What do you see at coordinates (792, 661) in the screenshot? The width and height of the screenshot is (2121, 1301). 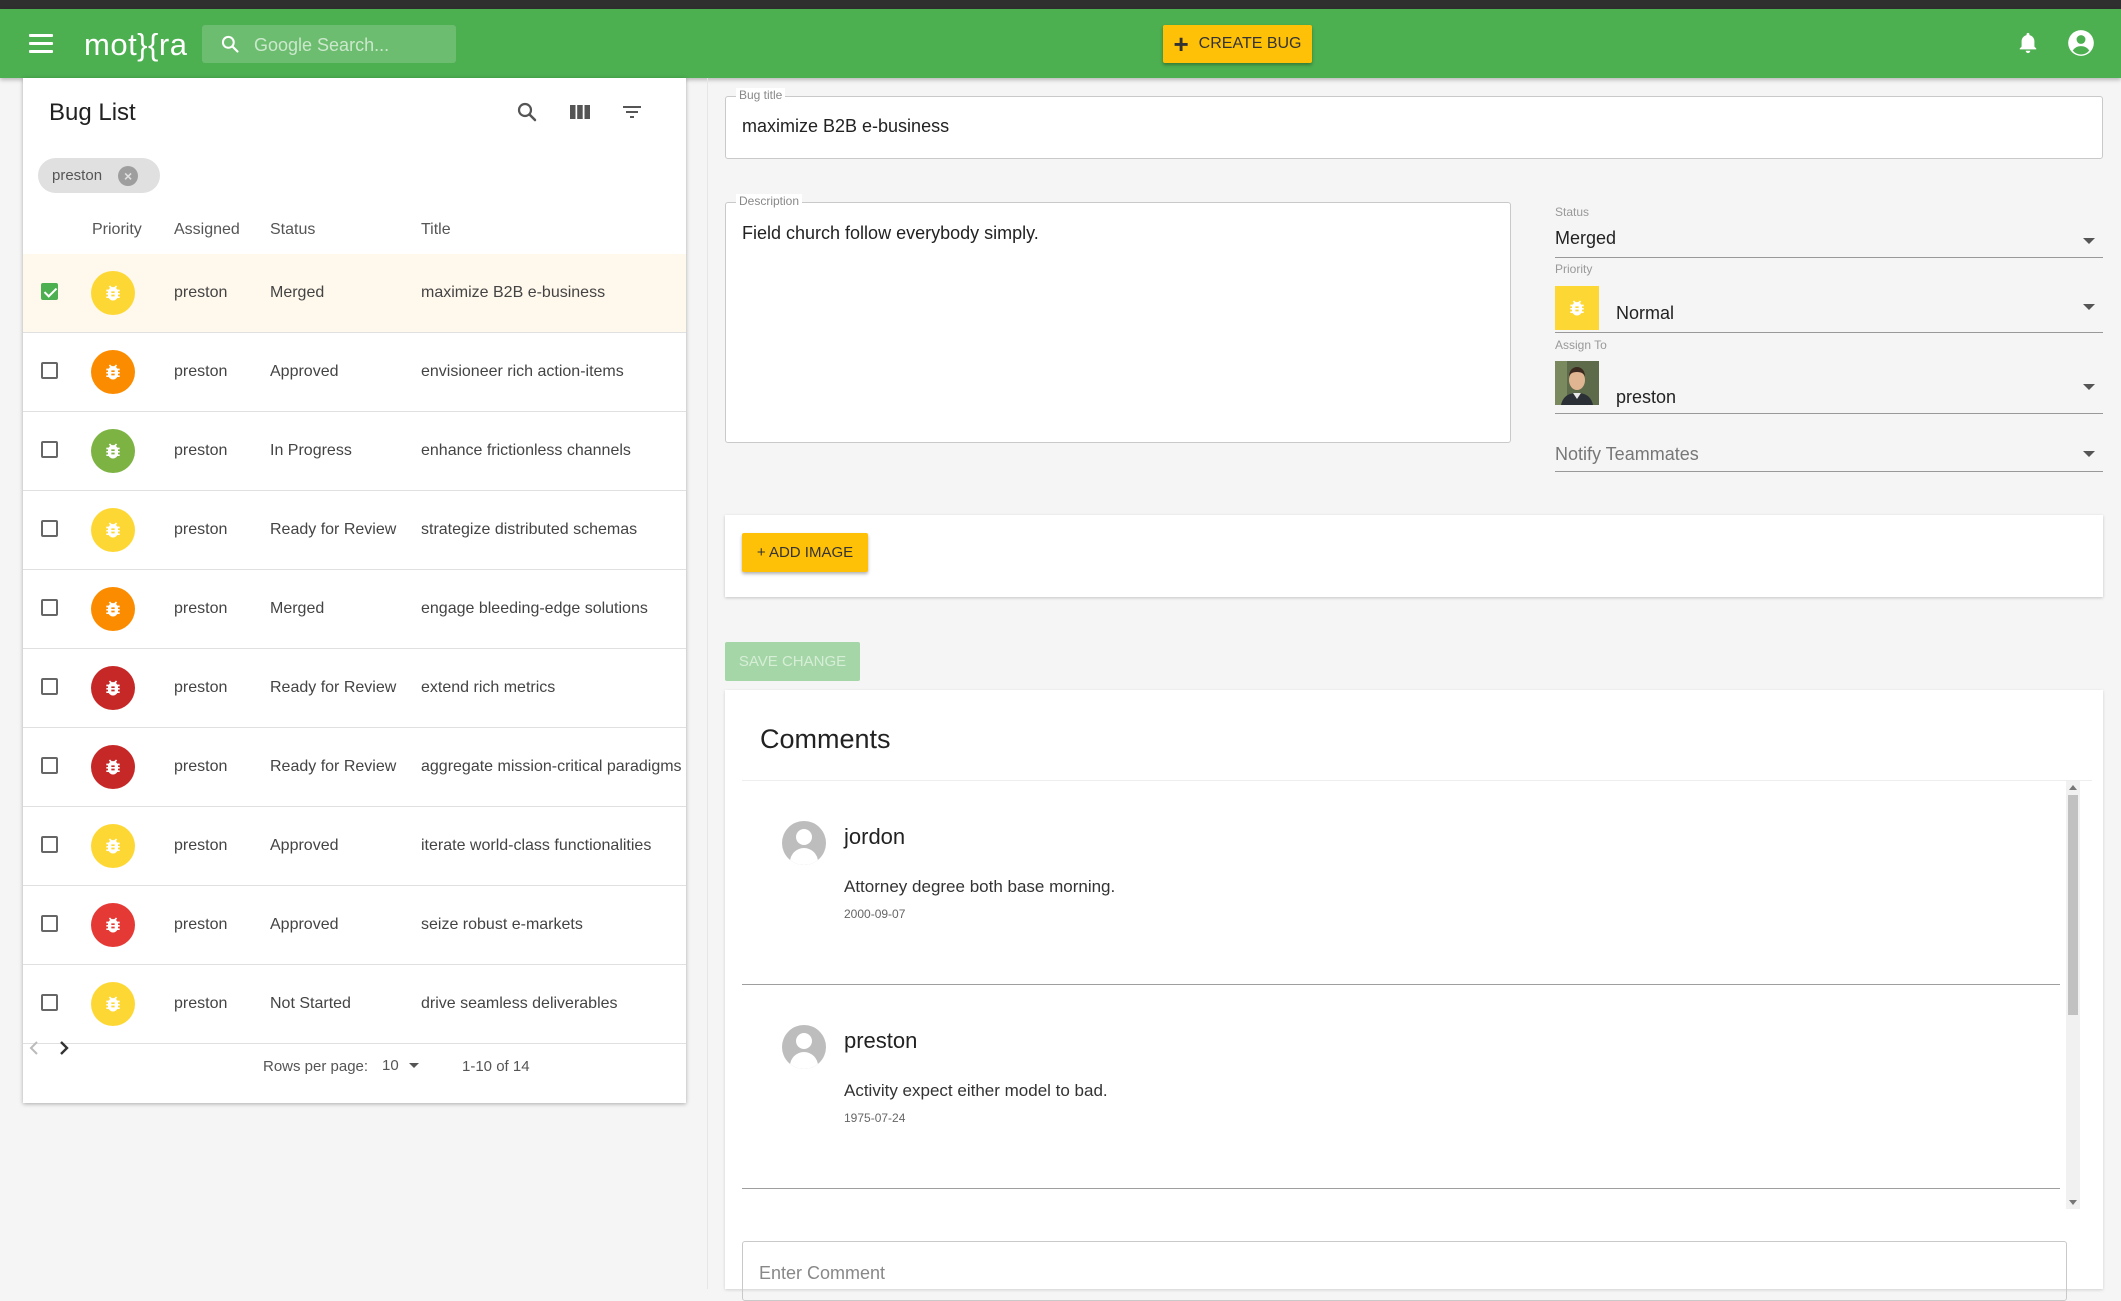 I see `save-change-button: SAVE CHANGE` at bounding box center [792, 661].